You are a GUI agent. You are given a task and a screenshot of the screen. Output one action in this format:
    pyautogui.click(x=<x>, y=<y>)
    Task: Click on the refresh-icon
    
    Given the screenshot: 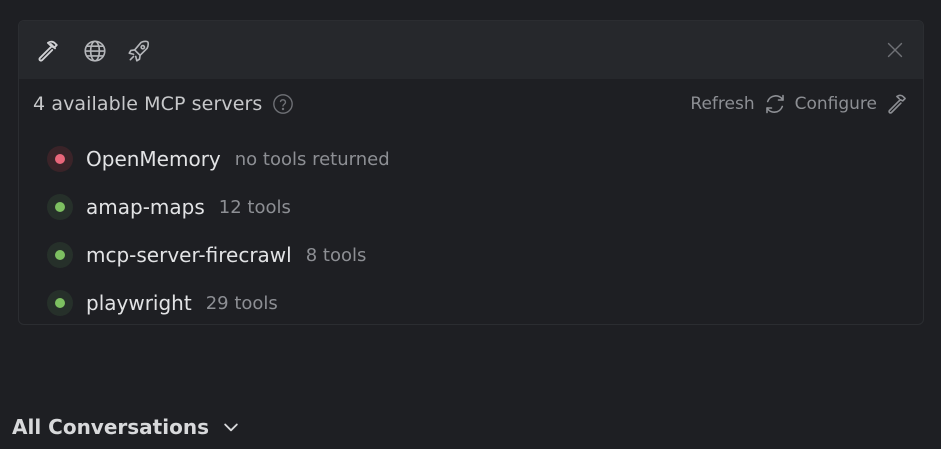 What is the action you would take?
    pyautogui.click(x=775, y=104)
    